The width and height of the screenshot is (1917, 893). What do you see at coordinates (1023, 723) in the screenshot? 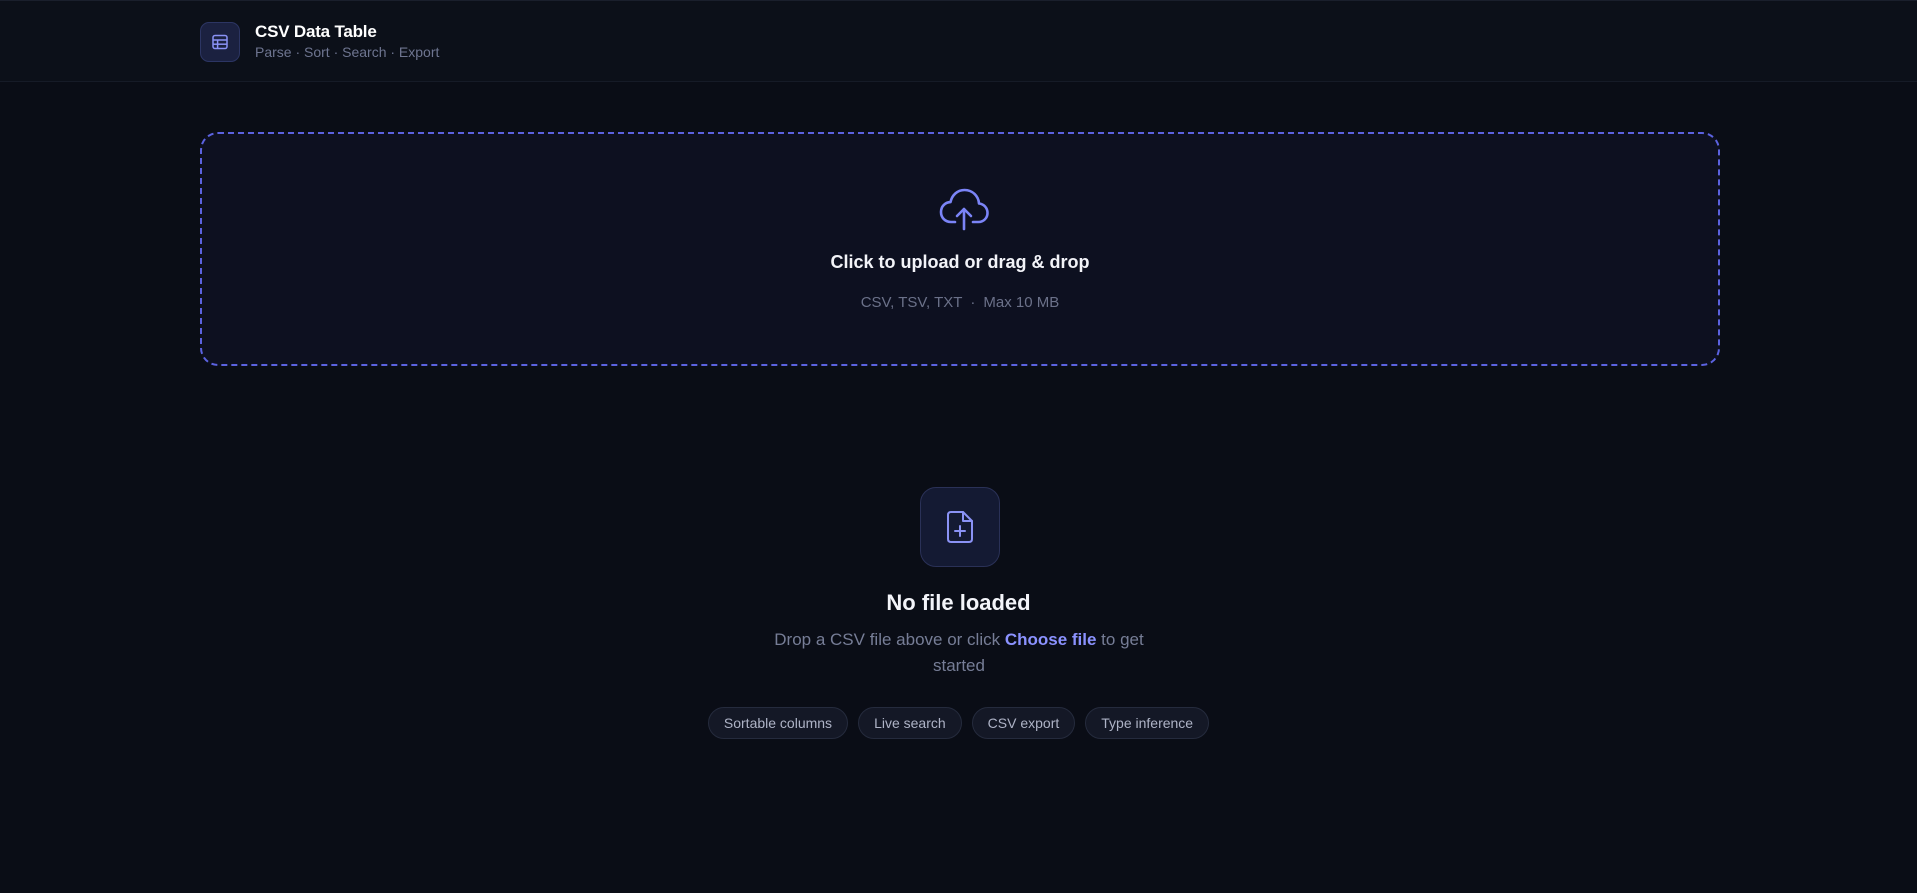
I see `feature-chip-export: CSV export` at bounding box center [1023, 723].